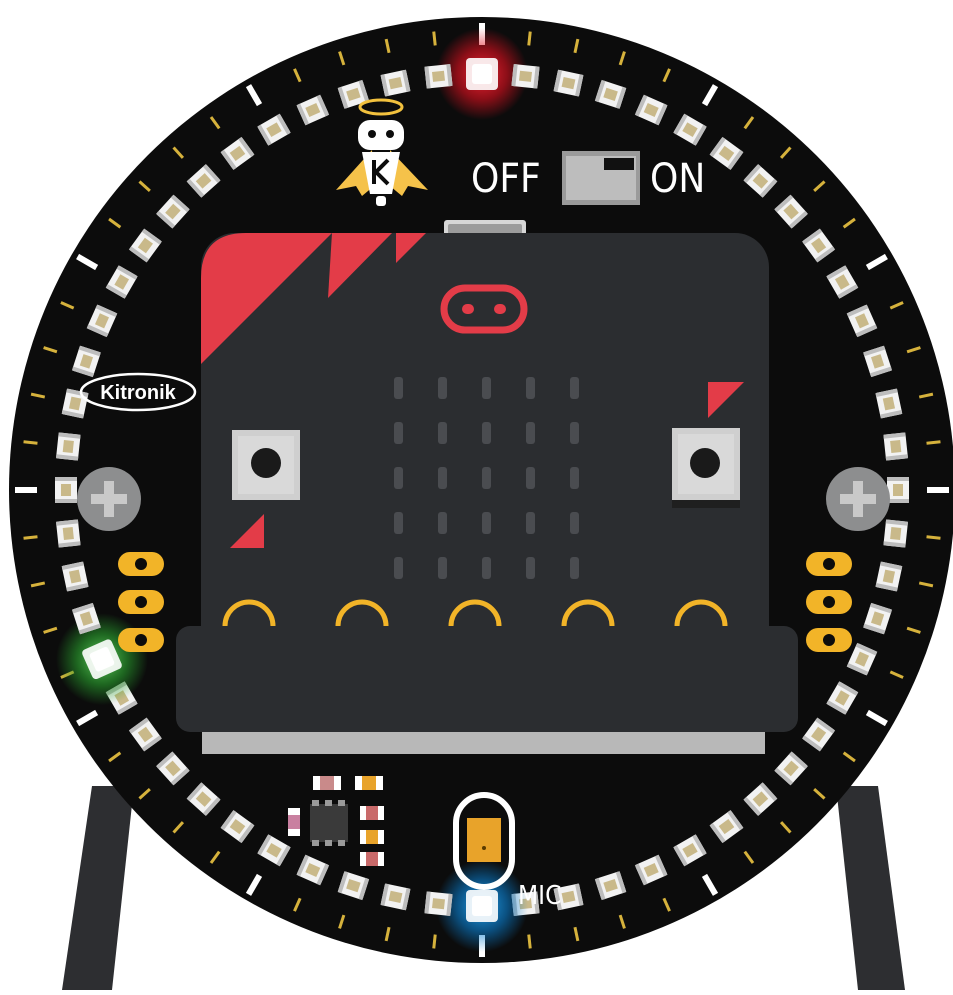 This screenshot has width=953, height=995. I want to click on screw-right, so click(858, 499).